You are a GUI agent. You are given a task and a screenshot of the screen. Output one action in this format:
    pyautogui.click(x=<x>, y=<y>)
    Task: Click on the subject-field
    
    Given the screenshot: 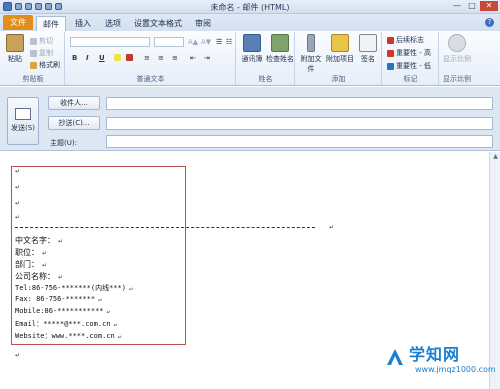 What is the action you would take?
    pyautogui.click(x=299, y=141)
    